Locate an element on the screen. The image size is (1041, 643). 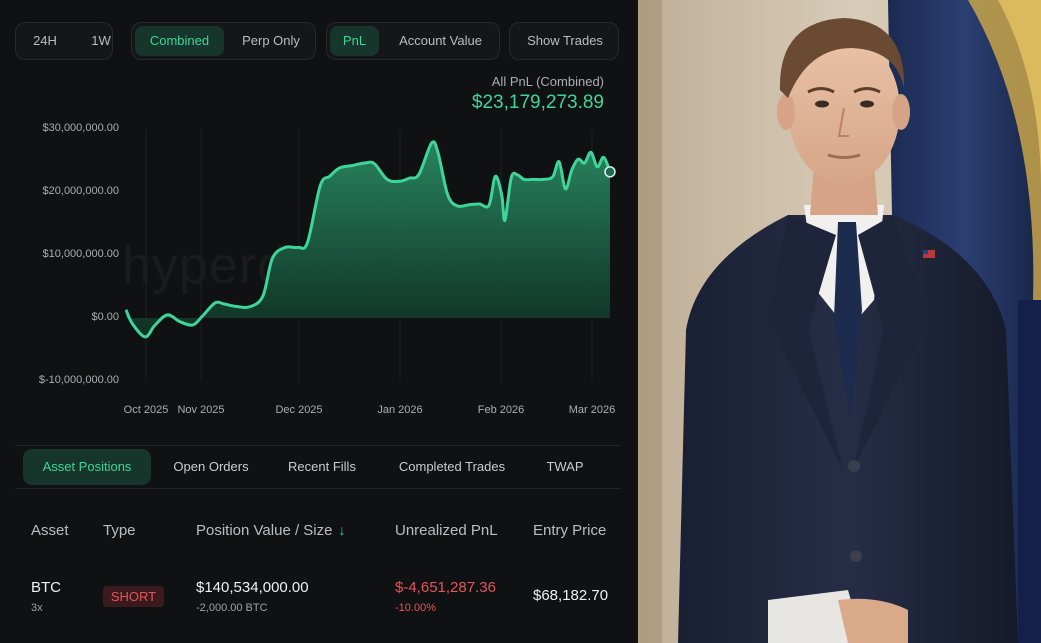
column-header-position-value: Position Value / Size ↓ is located at coordinates (270, 530).